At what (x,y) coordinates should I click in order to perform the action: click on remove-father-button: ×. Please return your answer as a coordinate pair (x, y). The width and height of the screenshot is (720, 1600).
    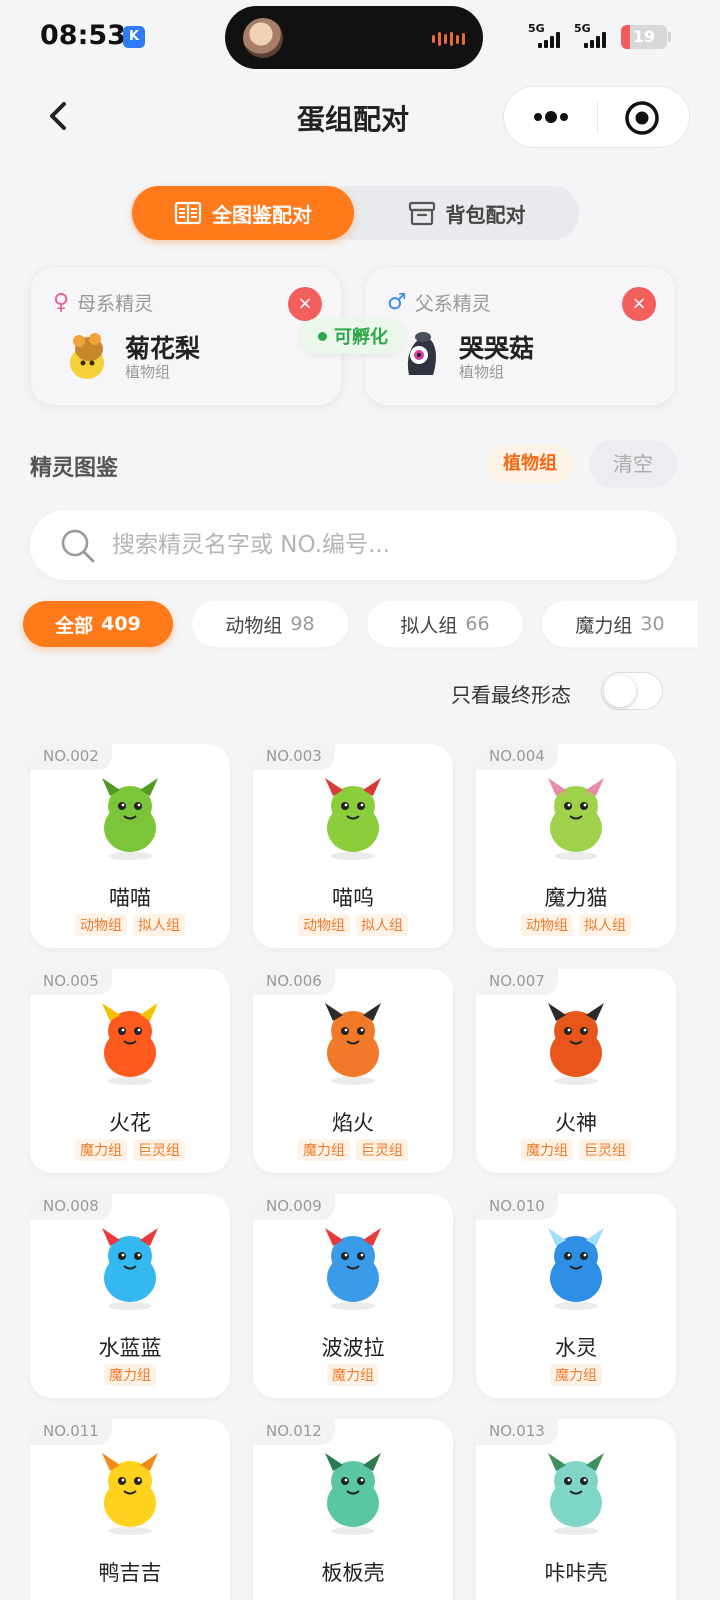
    Looking at the image, I should click on (639, 304).